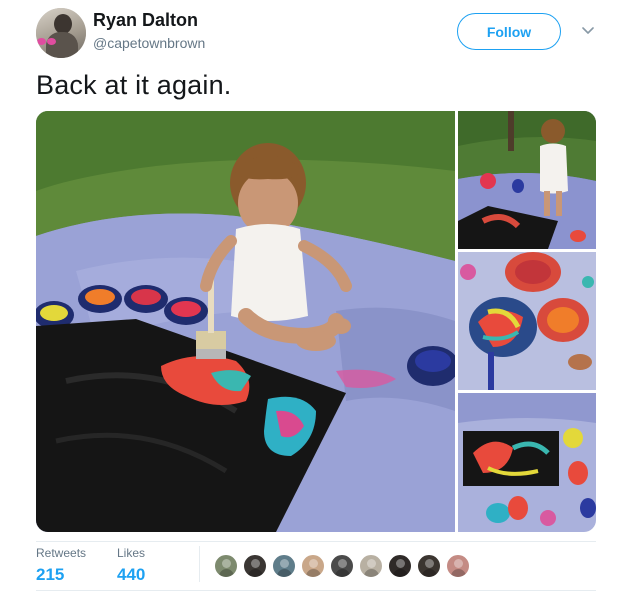  I want to click on divider-top, so click(316, 541).